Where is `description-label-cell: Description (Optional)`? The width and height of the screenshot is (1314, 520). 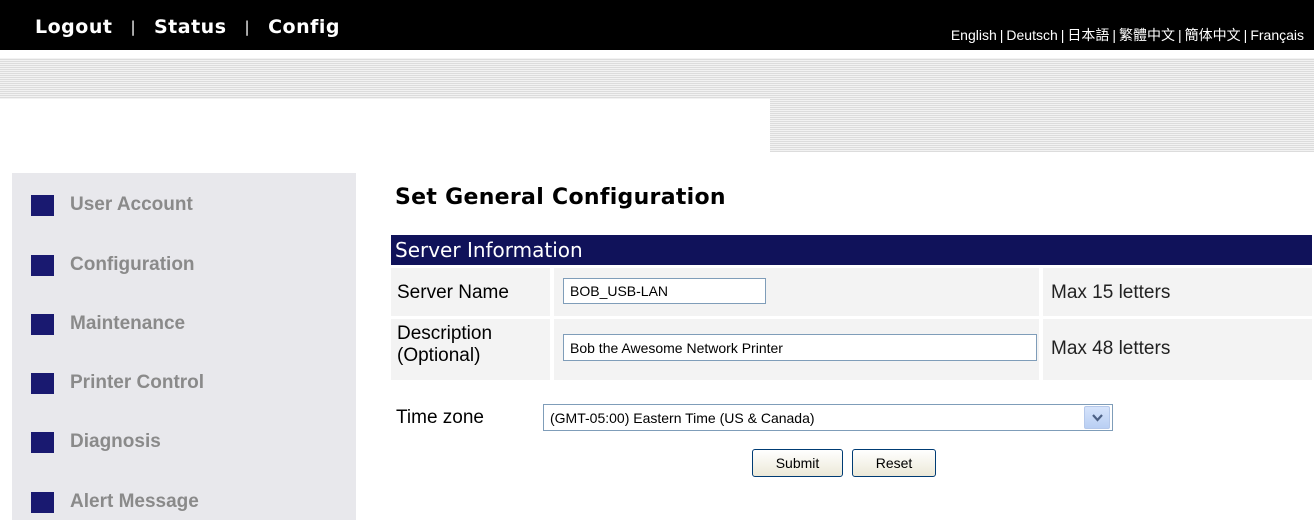
description-label-cell: Description (Optional) is located at coordinates (470, 349).